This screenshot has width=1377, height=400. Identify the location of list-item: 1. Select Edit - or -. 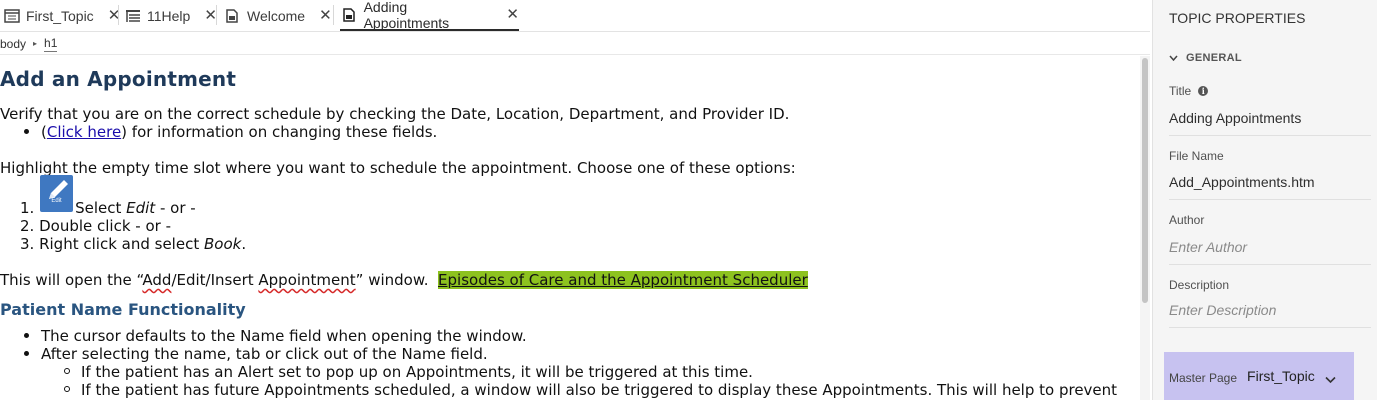
(108, 208).